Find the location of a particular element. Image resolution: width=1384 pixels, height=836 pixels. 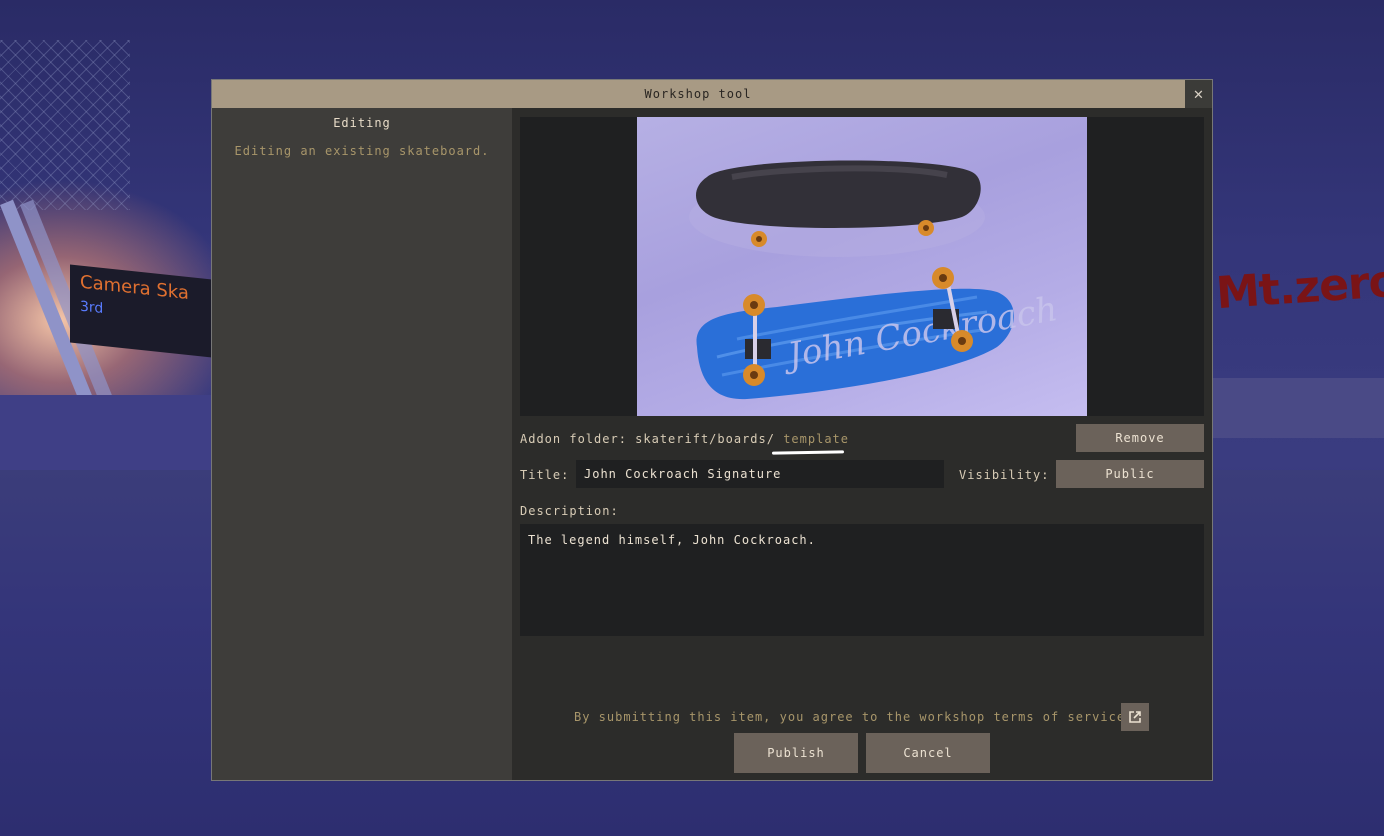

visibility-label: Visibility: is located at coordinates (1004, 475).